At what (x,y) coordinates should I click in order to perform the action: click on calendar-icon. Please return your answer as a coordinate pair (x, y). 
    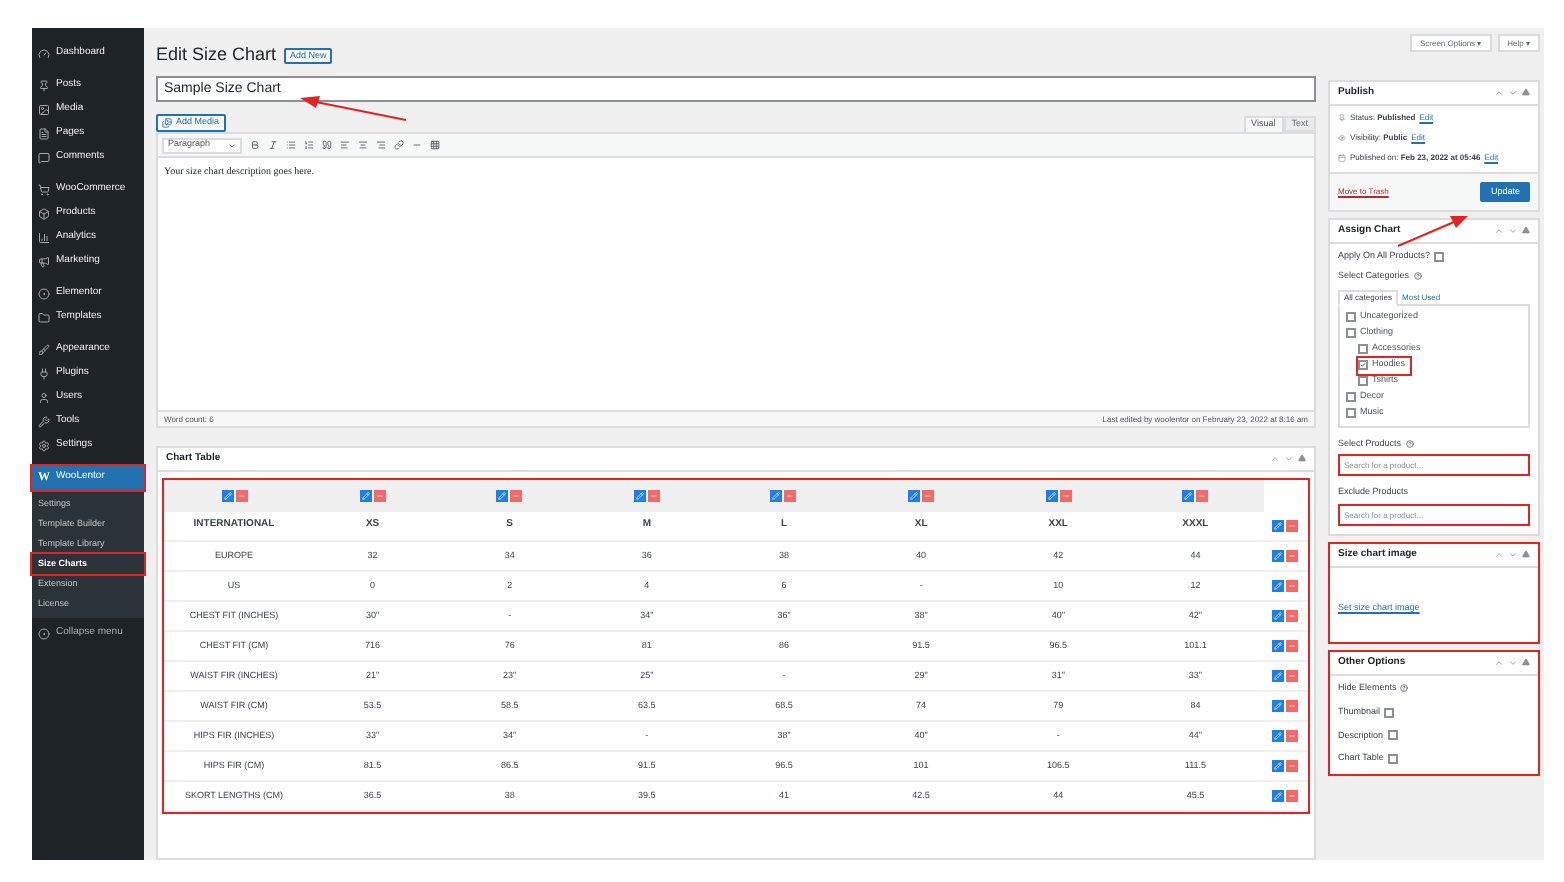
    Looking at the image, I should click on (1342, 158).